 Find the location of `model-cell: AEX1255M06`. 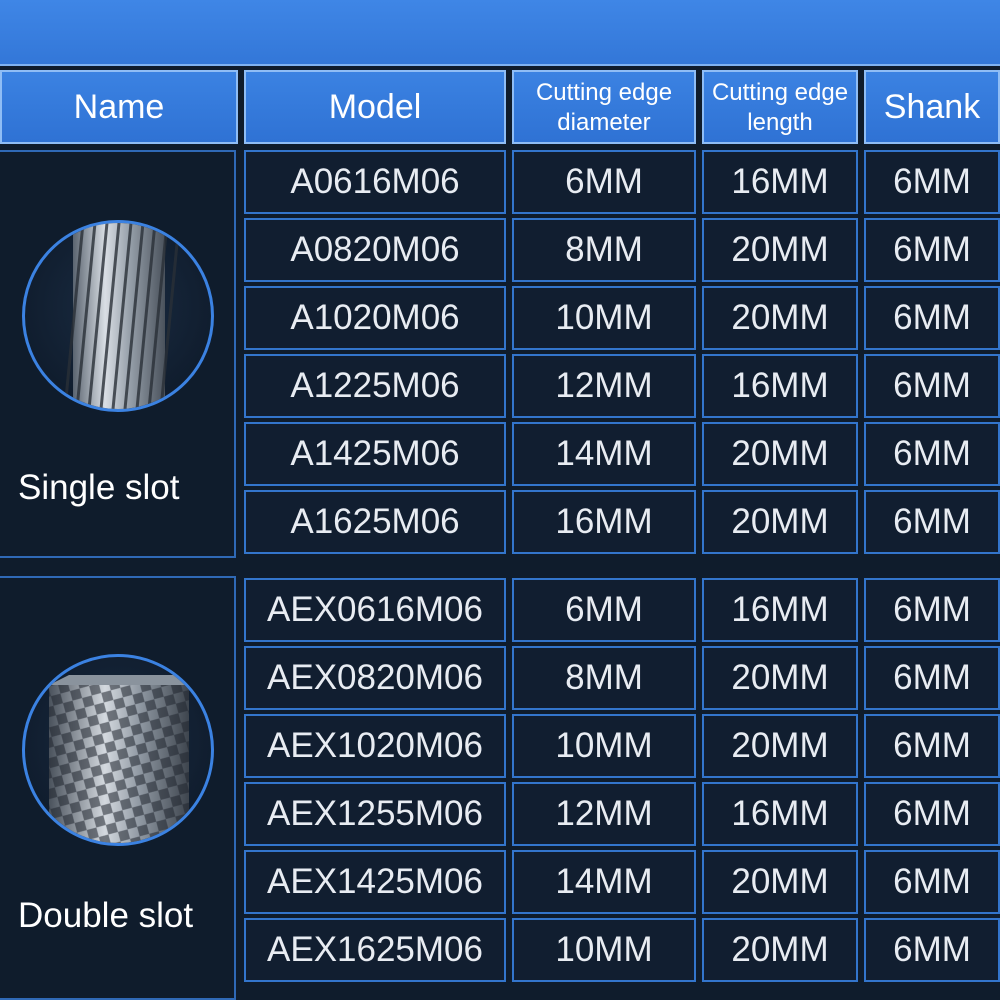

model-cell: AEX1255M06 is located at coordinates (375, 814).